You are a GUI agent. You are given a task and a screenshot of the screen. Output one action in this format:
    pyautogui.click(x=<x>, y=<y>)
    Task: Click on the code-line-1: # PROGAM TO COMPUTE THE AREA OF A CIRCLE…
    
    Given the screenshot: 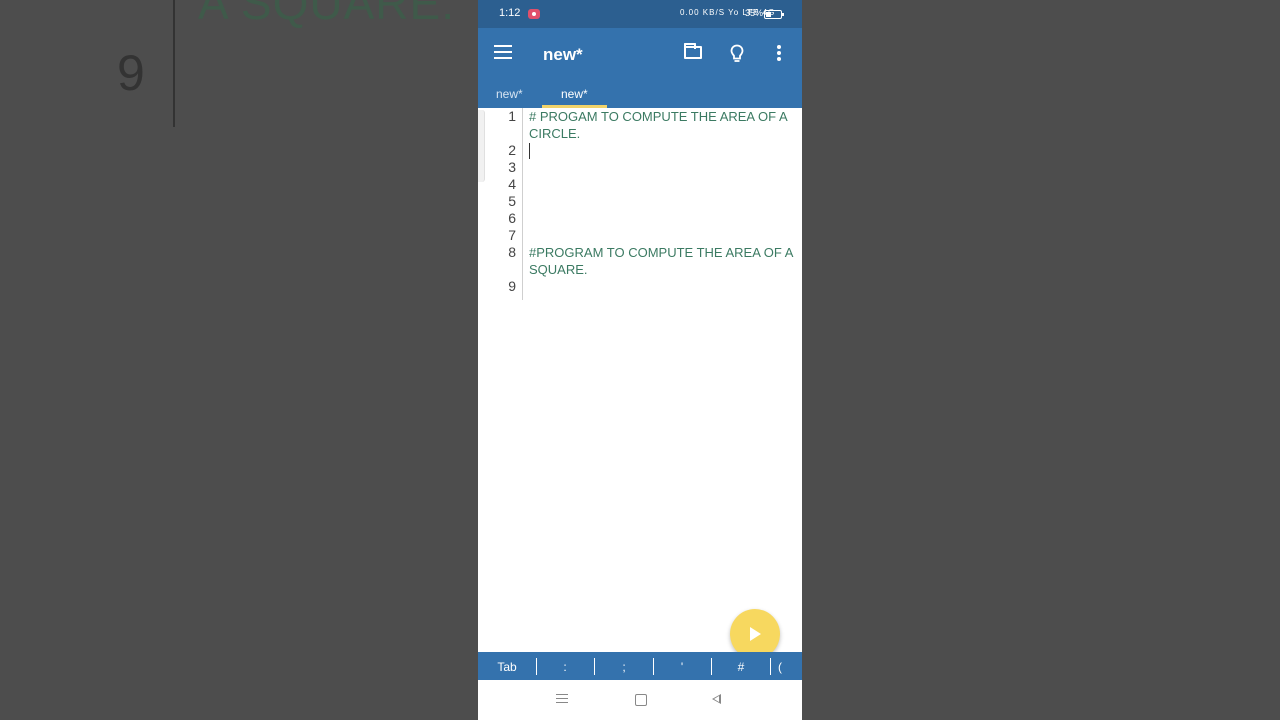 What is the action you would take?
    pyautogui.click(x=665, y=125)
    